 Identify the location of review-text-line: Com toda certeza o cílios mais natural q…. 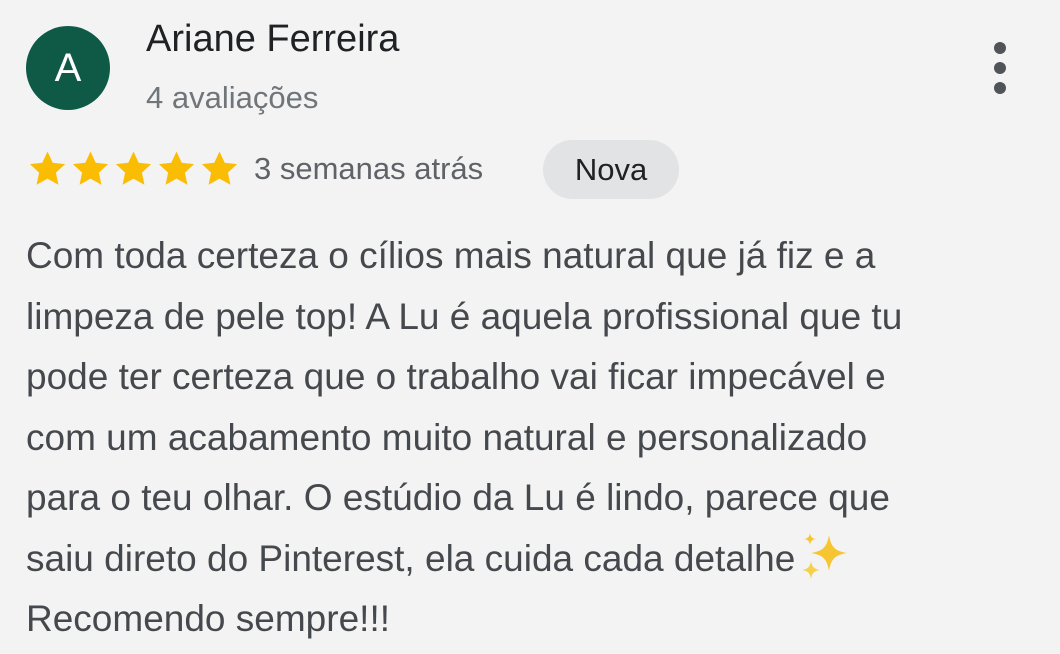
(451, 255).